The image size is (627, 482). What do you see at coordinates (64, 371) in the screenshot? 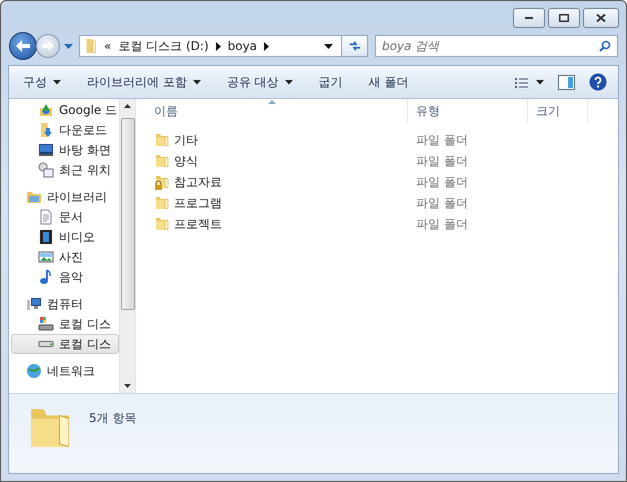
I see `nav-group: 네트워크` at bounding box center [64, 371].